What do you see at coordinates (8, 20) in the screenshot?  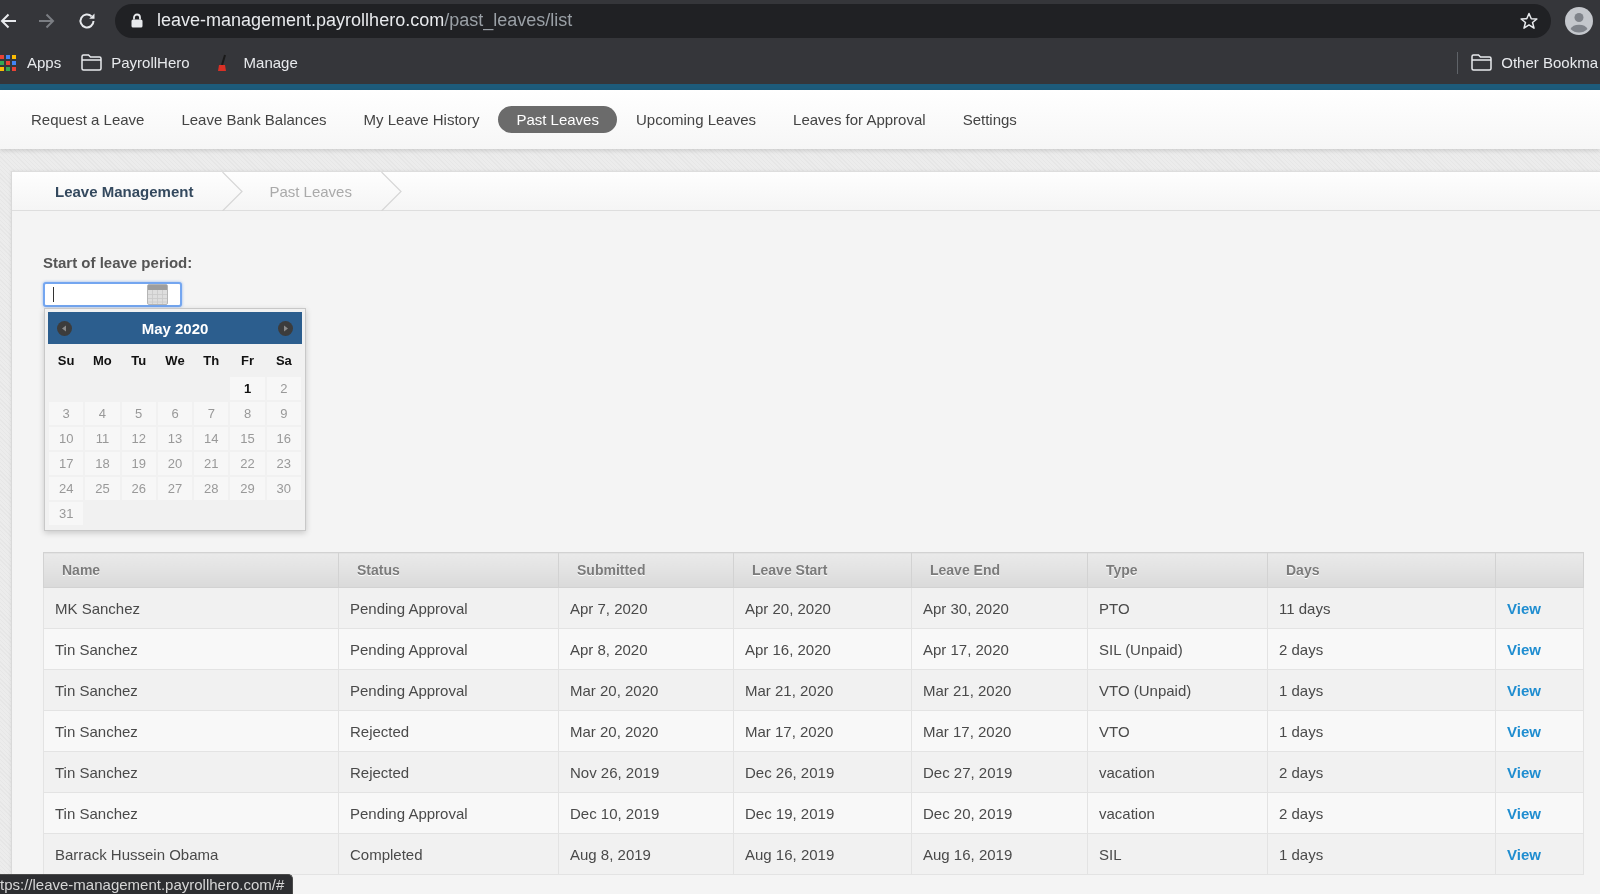 I see `back-arrow-icon` at bounding box center [8, 20].